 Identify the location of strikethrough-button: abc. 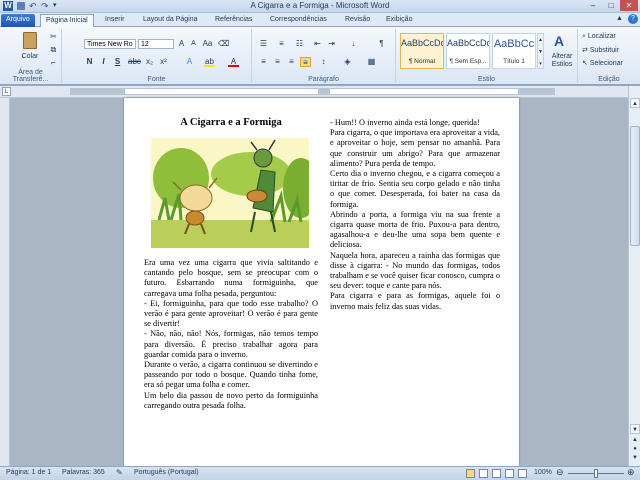
(134, 62).